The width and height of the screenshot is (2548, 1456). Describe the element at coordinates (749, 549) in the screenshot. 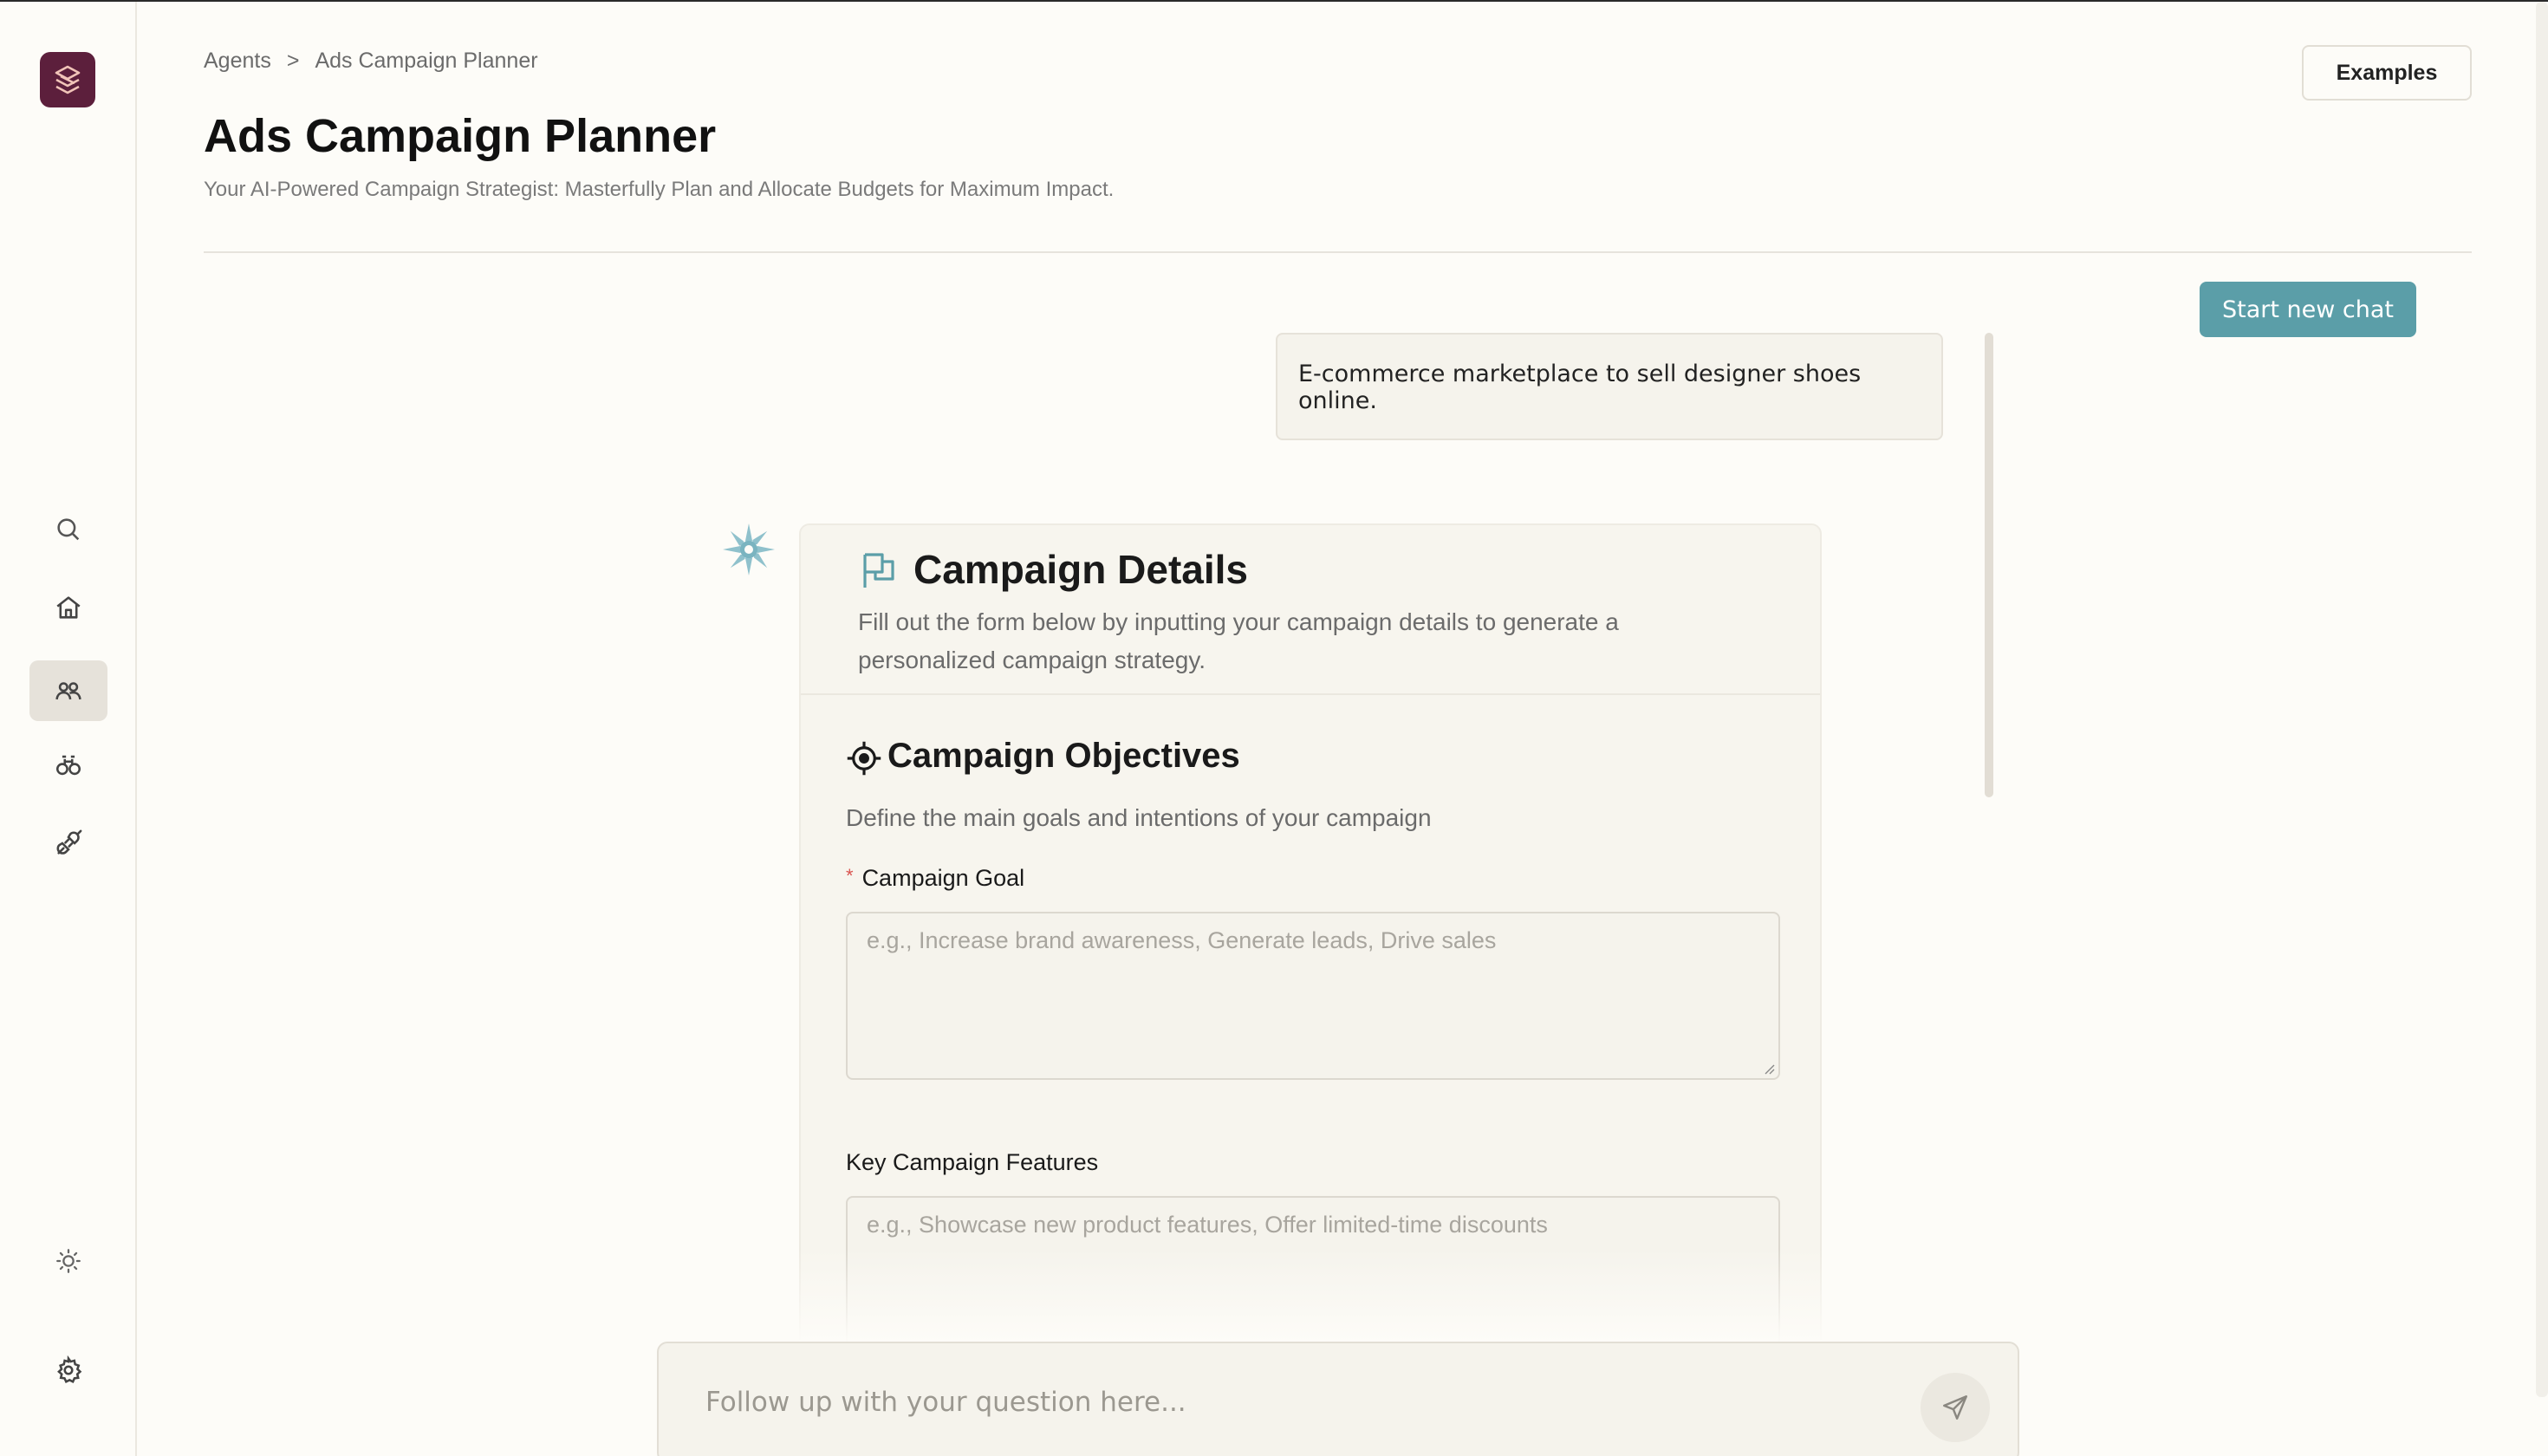

I see `assistant-avatar-icon` at that location.